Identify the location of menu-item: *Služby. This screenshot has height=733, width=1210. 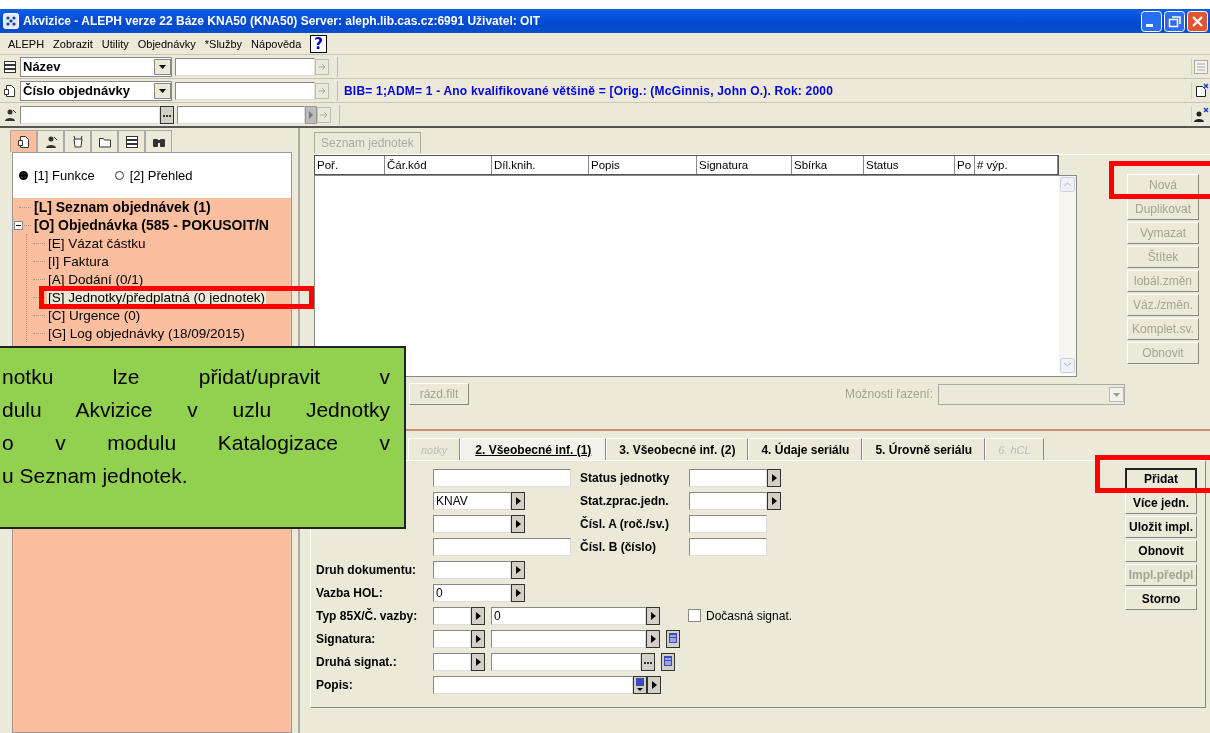
(223, 43).